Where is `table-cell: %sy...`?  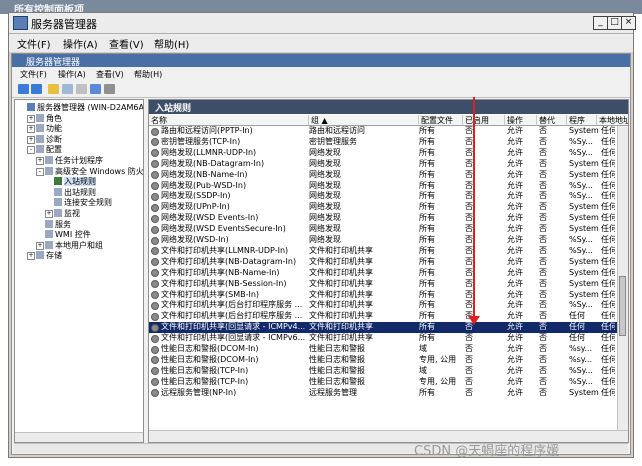
table-cell: %sy... is located at coordinates (580, 348).